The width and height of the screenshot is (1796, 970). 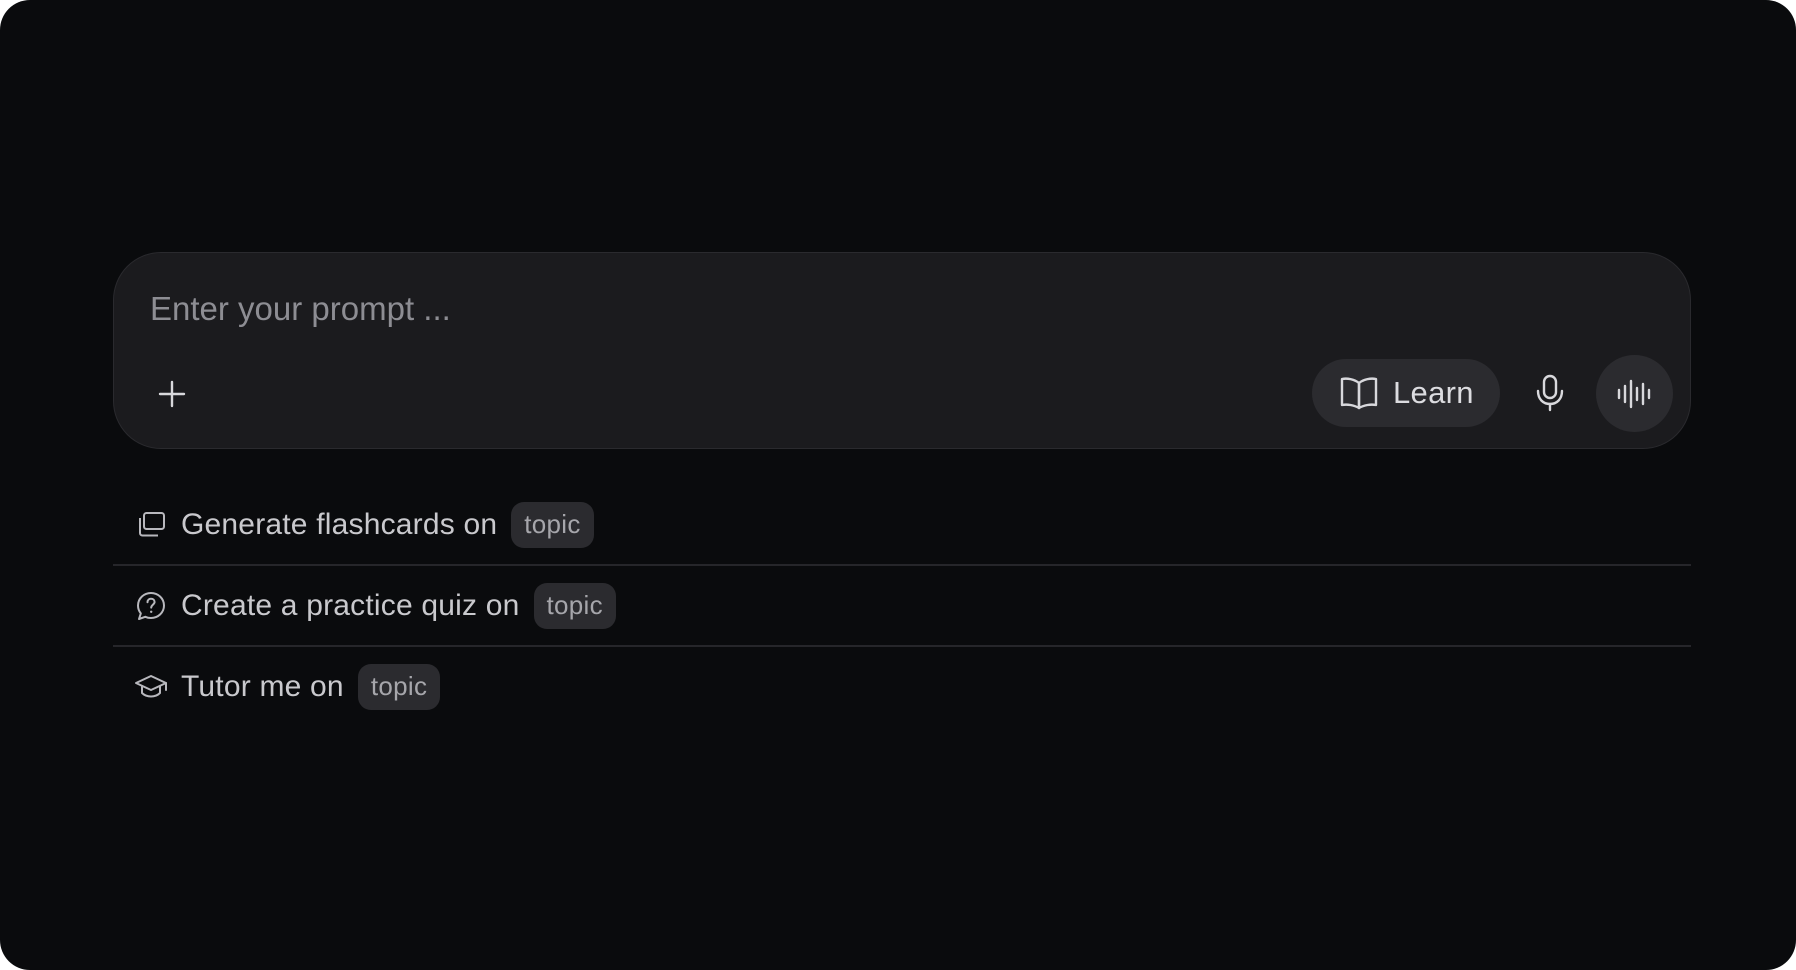 I want to click on suggestion-quiz: Create a practice quiz on topic, so click(x=902, y=606).